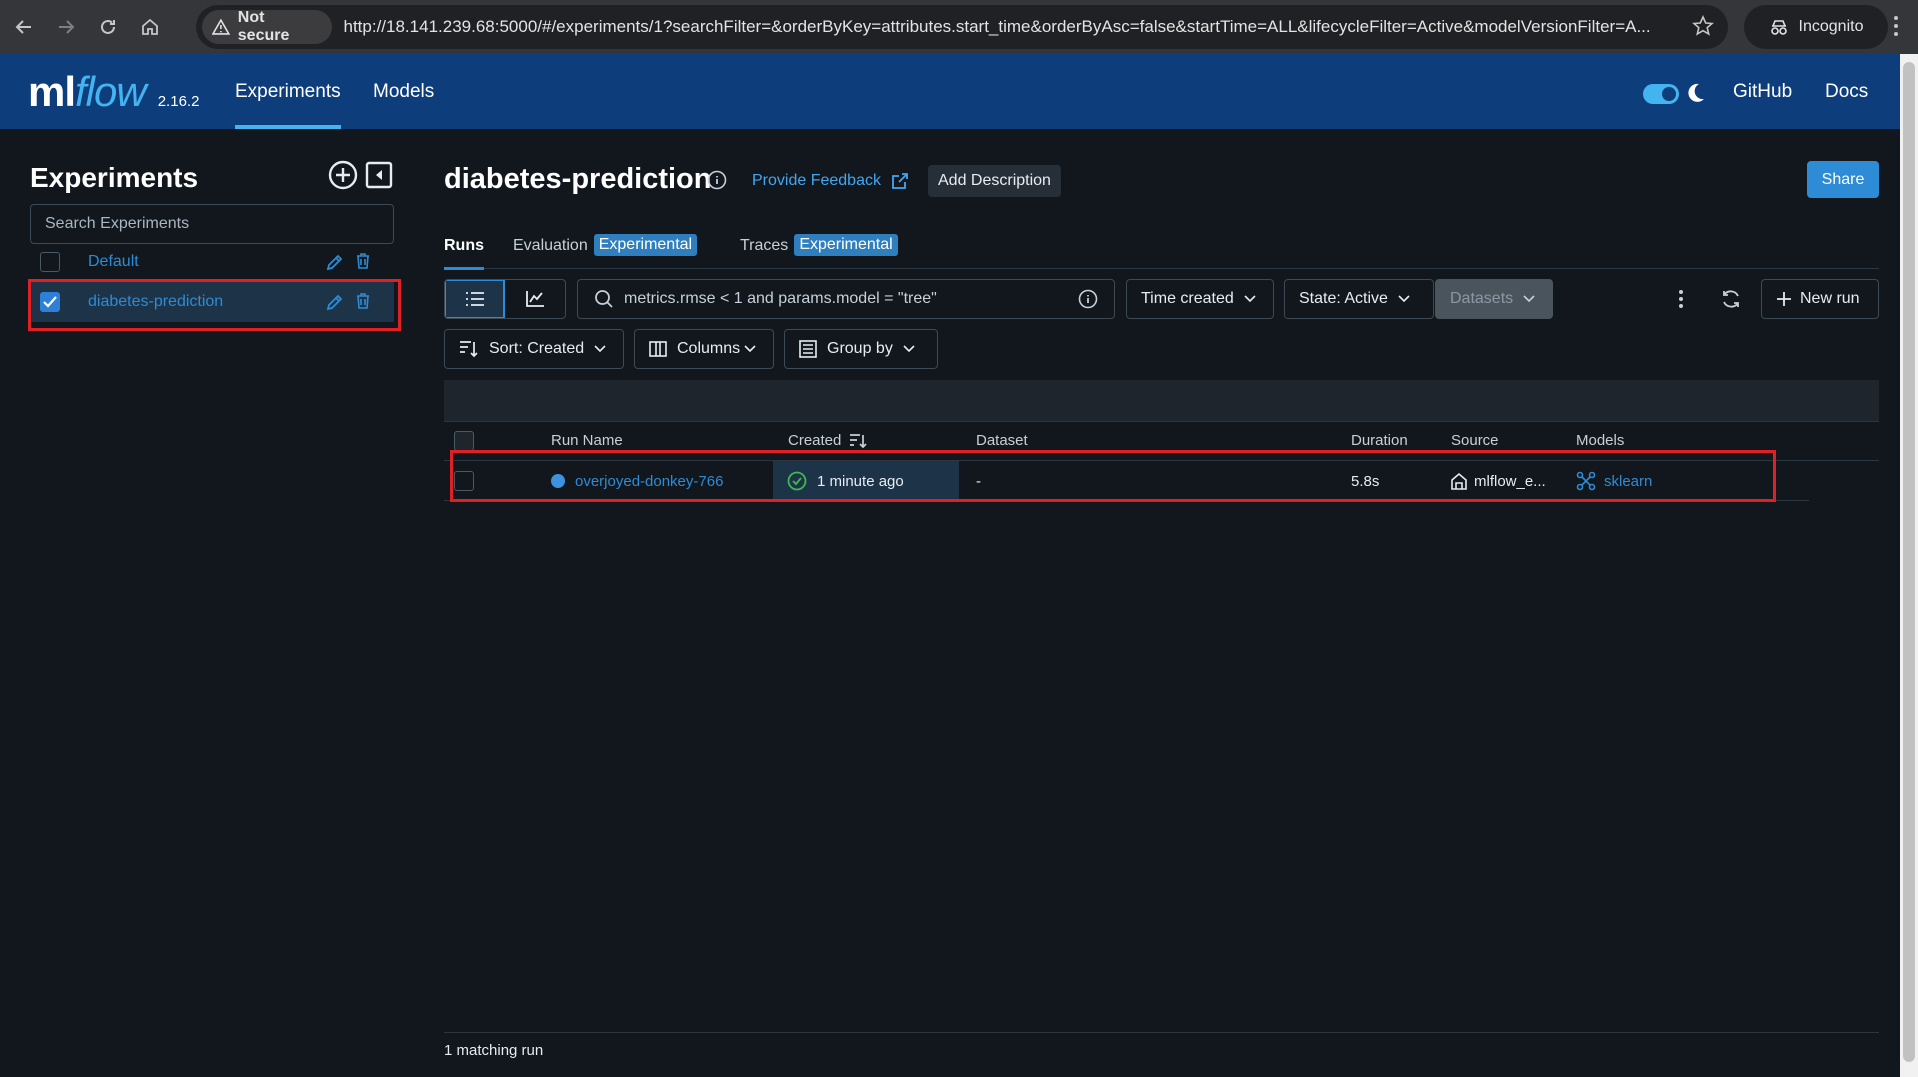  Describe the element at coordinates (113, 262) in the screenshot. I see `experiment-name: Default` at that location.